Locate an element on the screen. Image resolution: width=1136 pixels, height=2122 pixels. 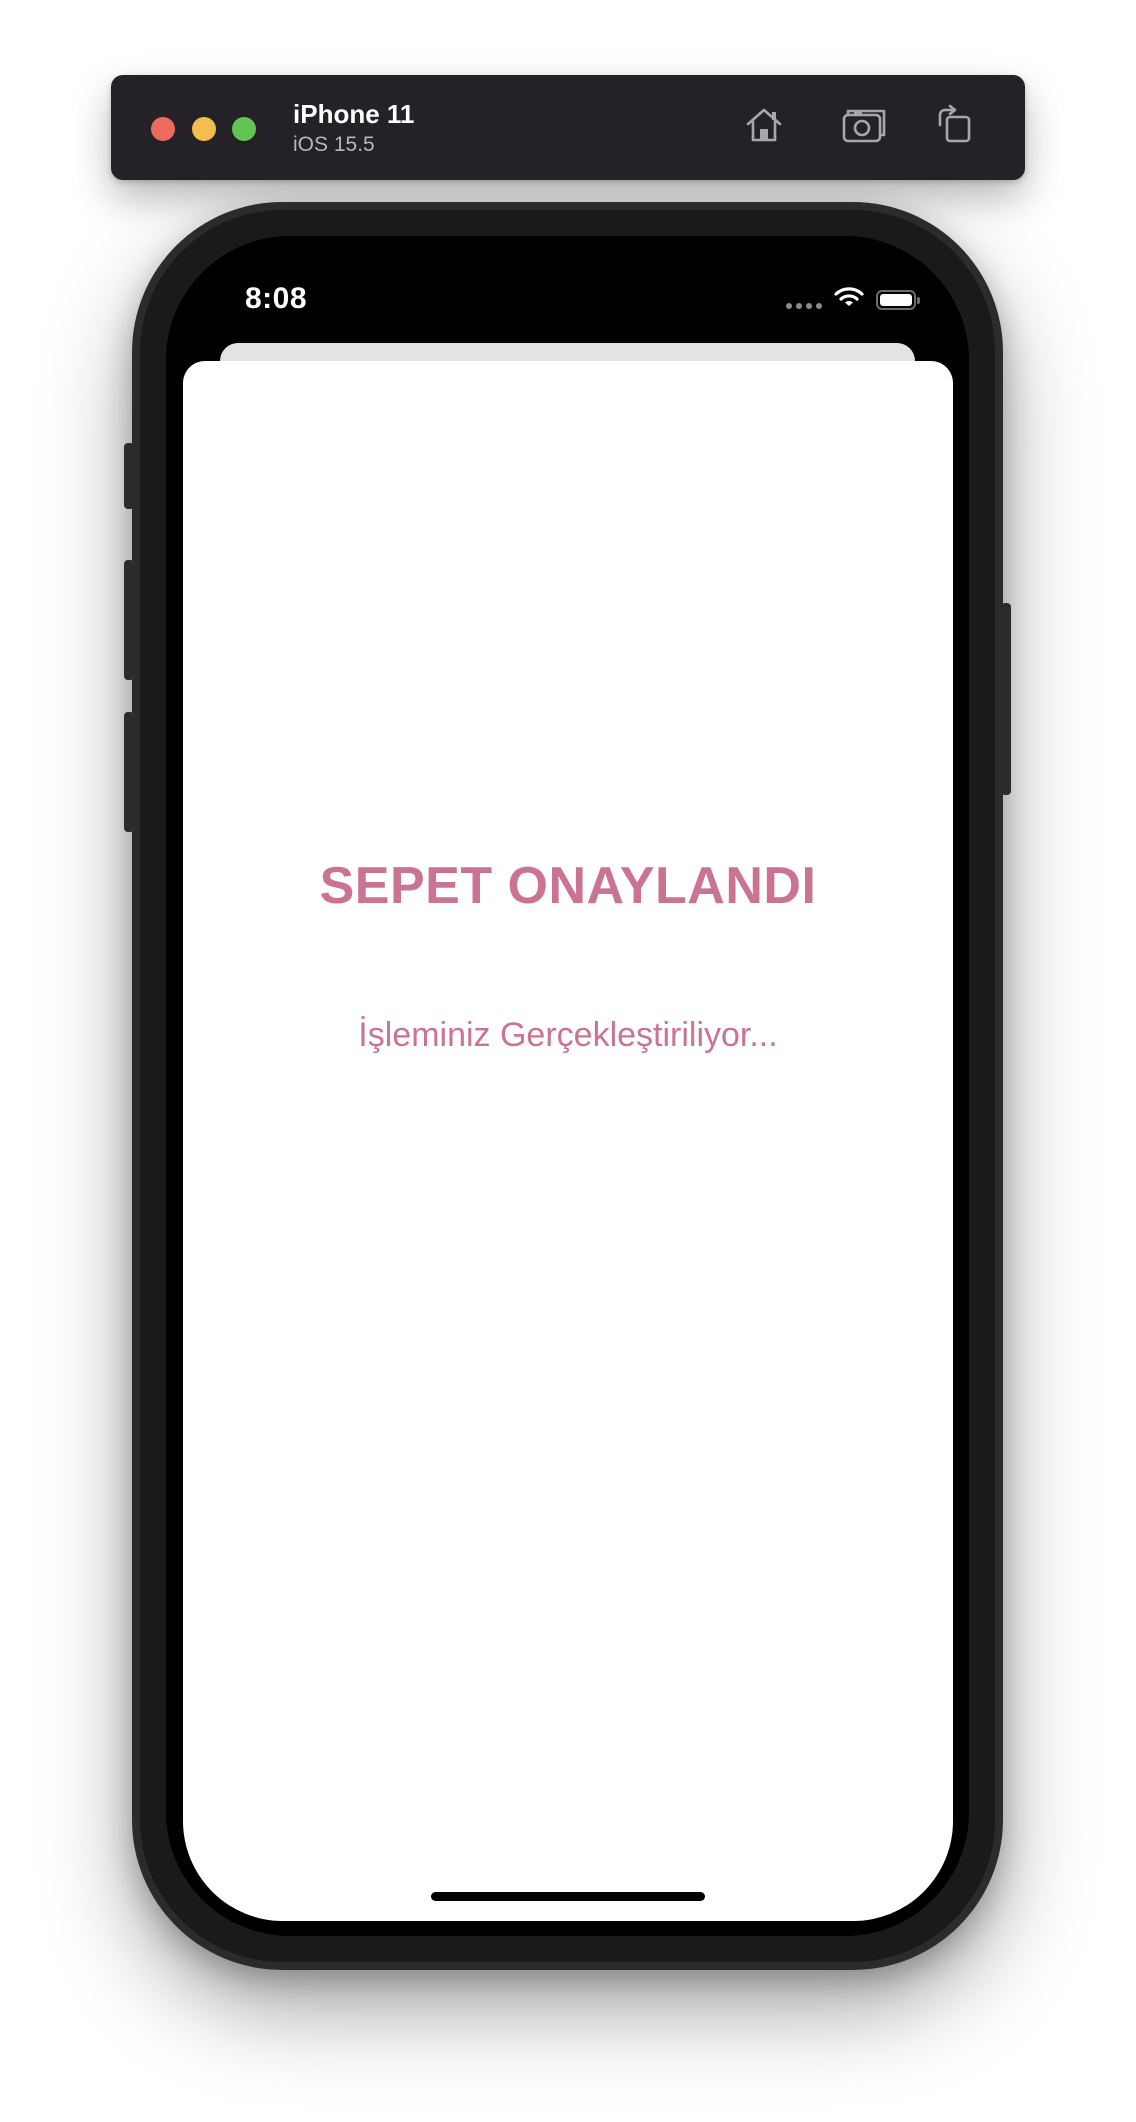
screenshot-button is located at coordinates (864, 127).